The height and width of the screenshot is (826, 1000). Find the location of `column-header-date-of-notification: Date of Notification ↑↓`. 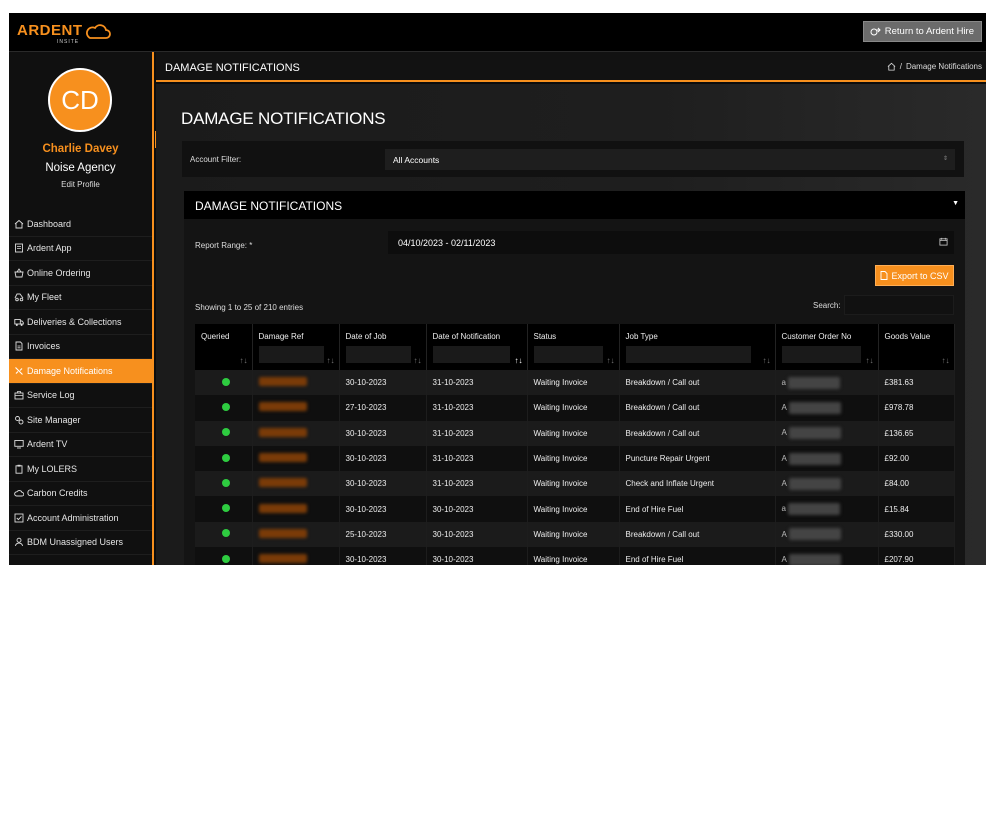

column-header-date-of-notification: Date of Notification ↑↓ is located at coordinates (477, 347).